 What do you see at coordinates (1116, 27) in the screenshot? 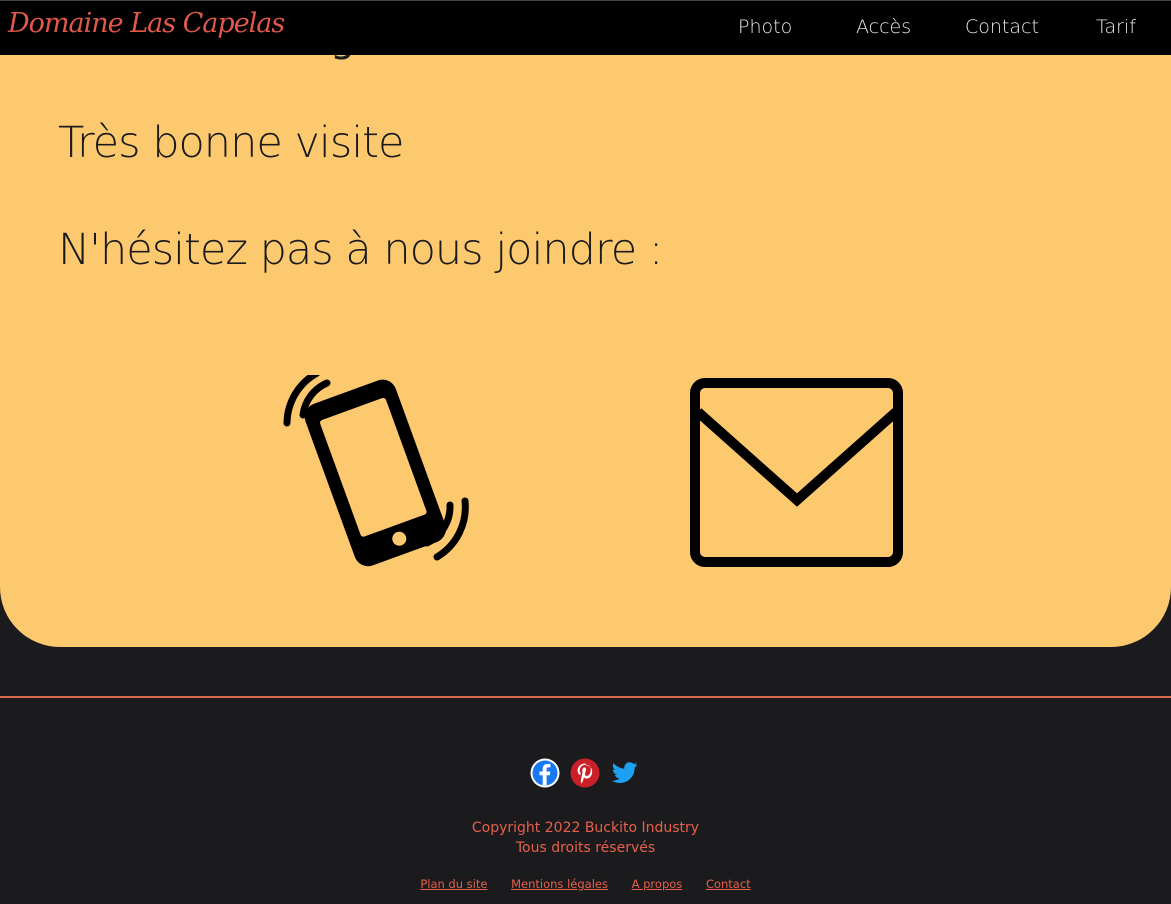
I see `nav-tarif: Tarif` at bounding box center [1116, 27].